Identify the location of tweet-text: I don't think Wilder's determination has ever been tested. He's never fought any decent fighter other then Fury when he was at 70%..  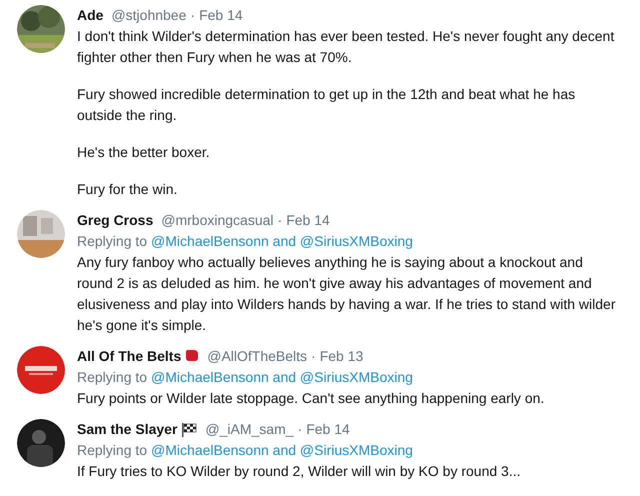
(346, 47).